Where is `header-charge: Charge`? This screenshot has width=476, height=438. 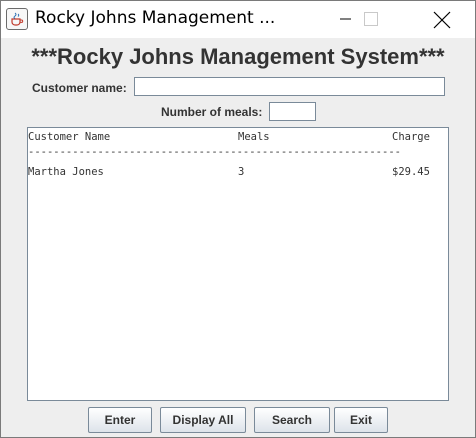 header-charge: Charge is located at coordinates (411, 137).